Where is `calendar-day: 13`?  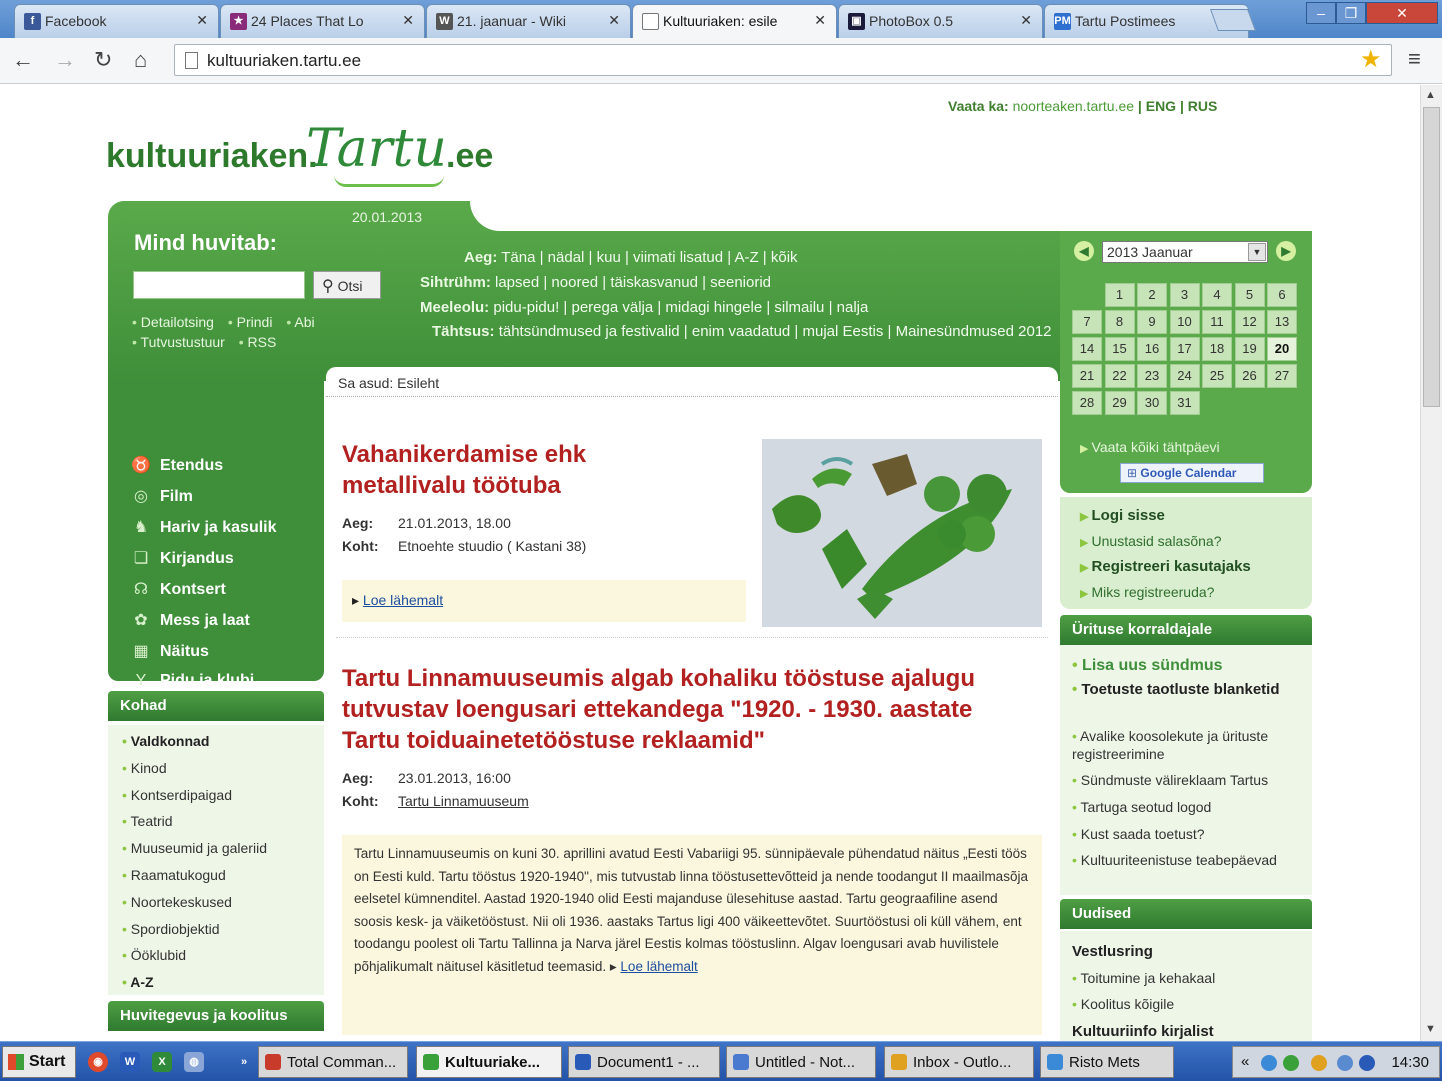
calendar-day: 13 is located at coordinates (1282, 322).